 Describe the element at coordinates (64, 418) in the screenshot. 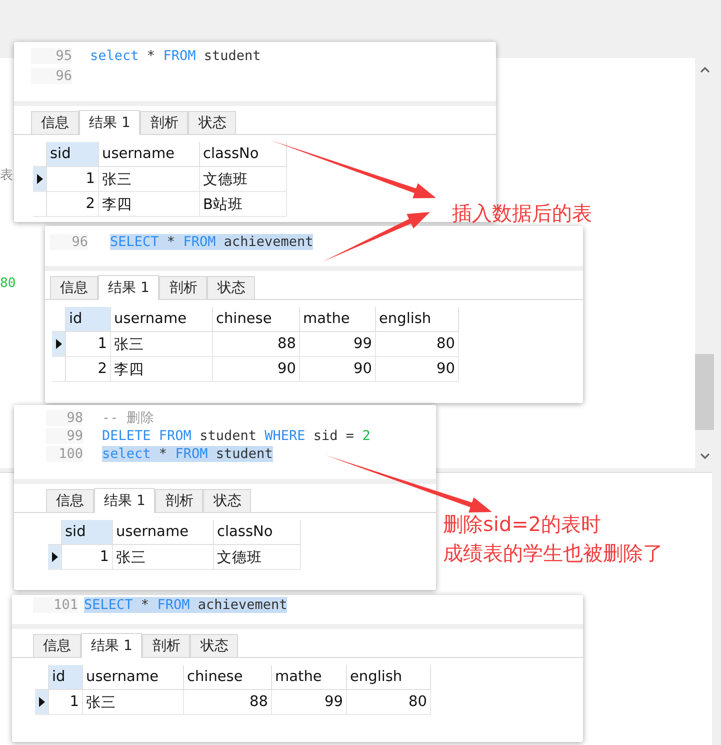

I see `line-number: 98` at that location.